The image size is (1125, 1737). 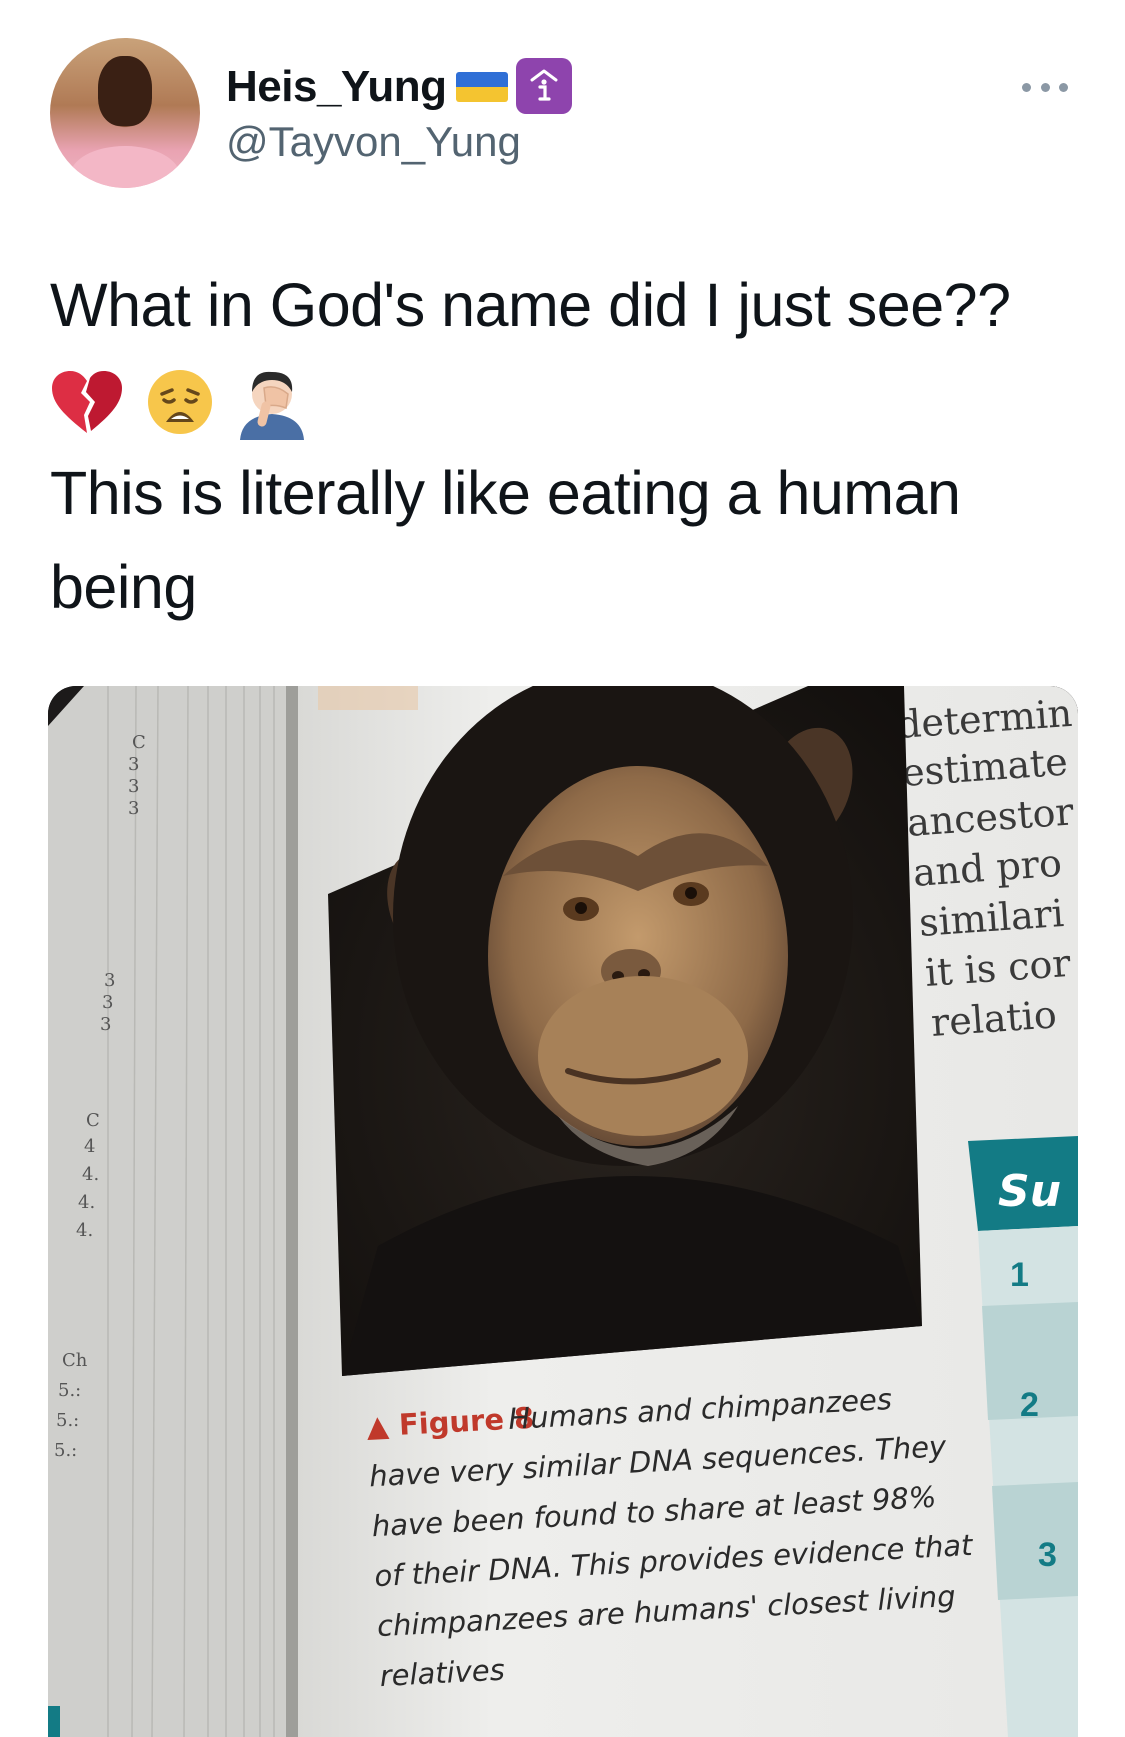 What do you see at coordinates (530, 305) in the screenshot?
I see `tweet-text-line-1: What in God's name did I just see??` at bounding box center [530, 305].